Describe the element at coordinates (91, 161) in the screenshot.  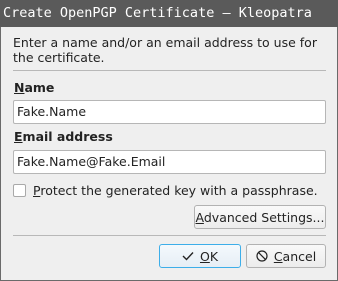
I see `email-field-value: Fake.Name@Fake.Email` at that location.